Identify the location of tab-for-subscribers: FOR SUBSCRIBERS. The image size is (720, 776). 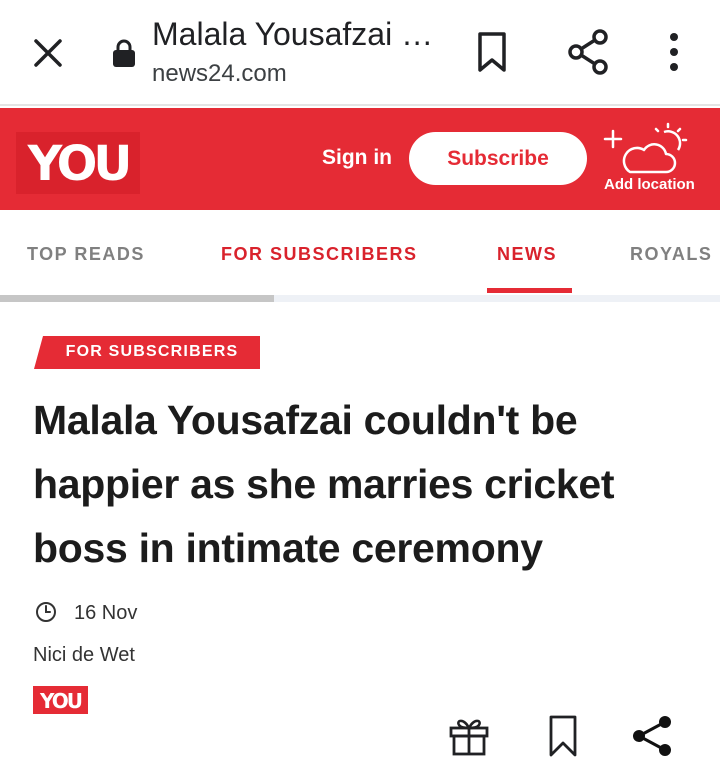
(319, 254).